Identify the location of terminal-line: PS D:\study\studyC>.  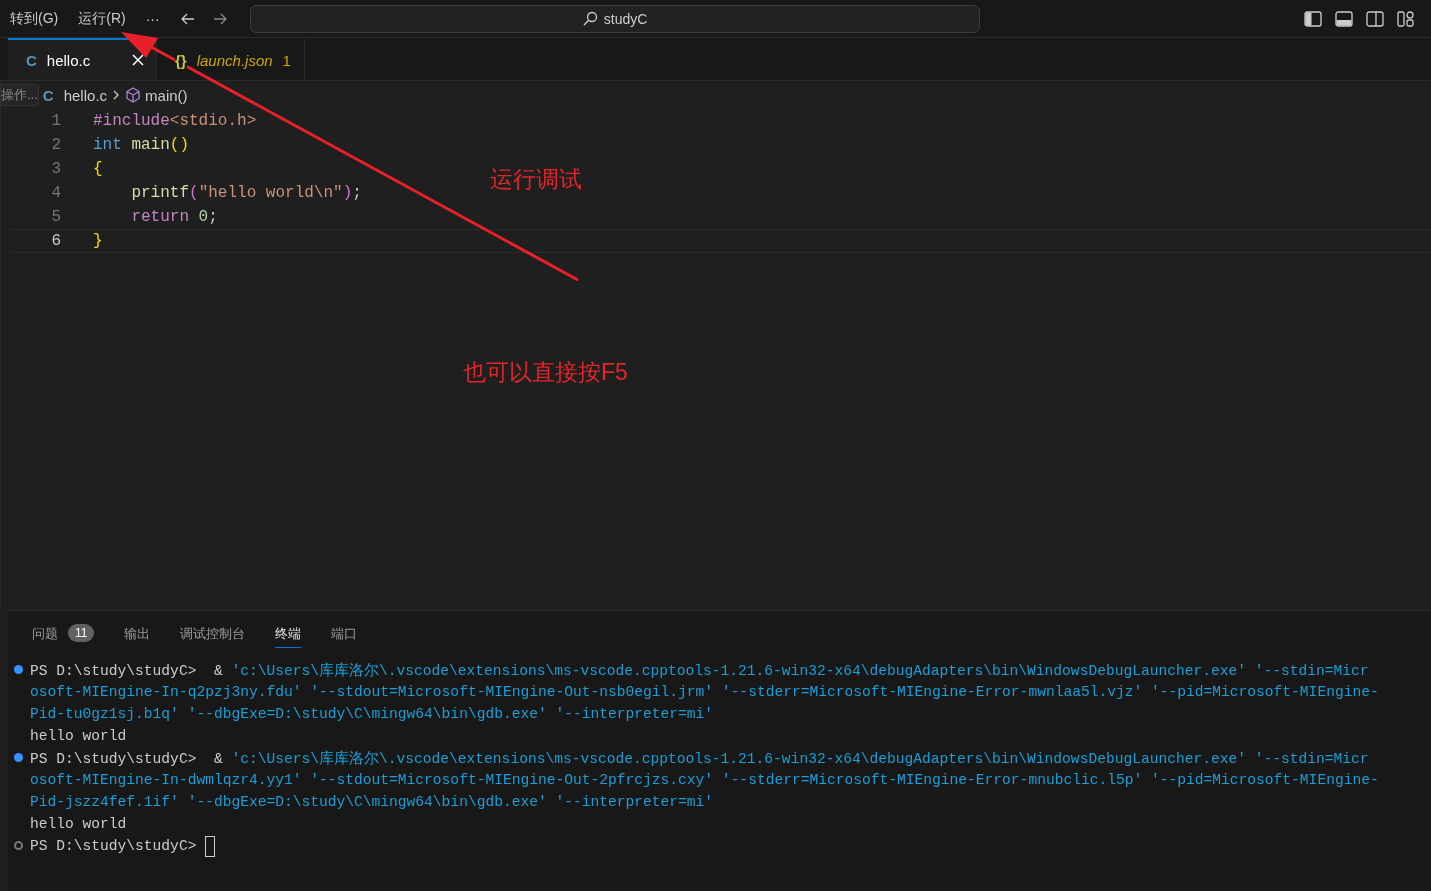
(114, 846).